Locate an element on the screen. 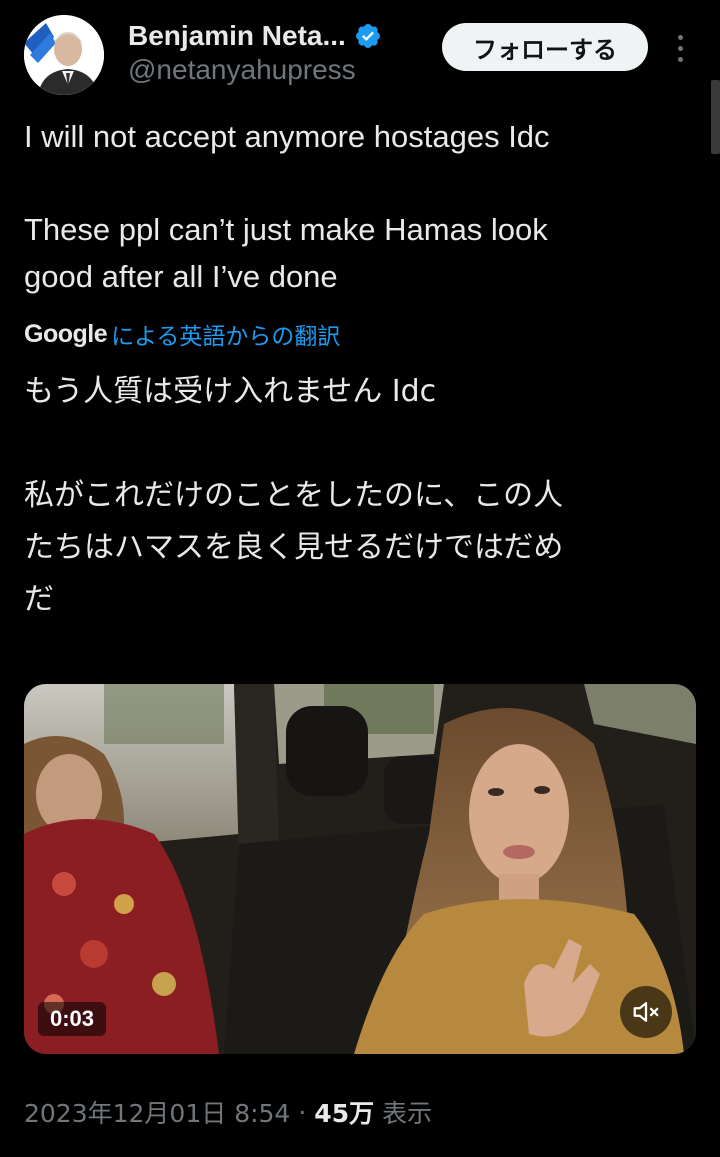 Image resolution: width=720 pixels, height=1157 pixels. tweet-header: Benjamin Neta... @netanyahupress フォローする is located at coordinates (360, 50).